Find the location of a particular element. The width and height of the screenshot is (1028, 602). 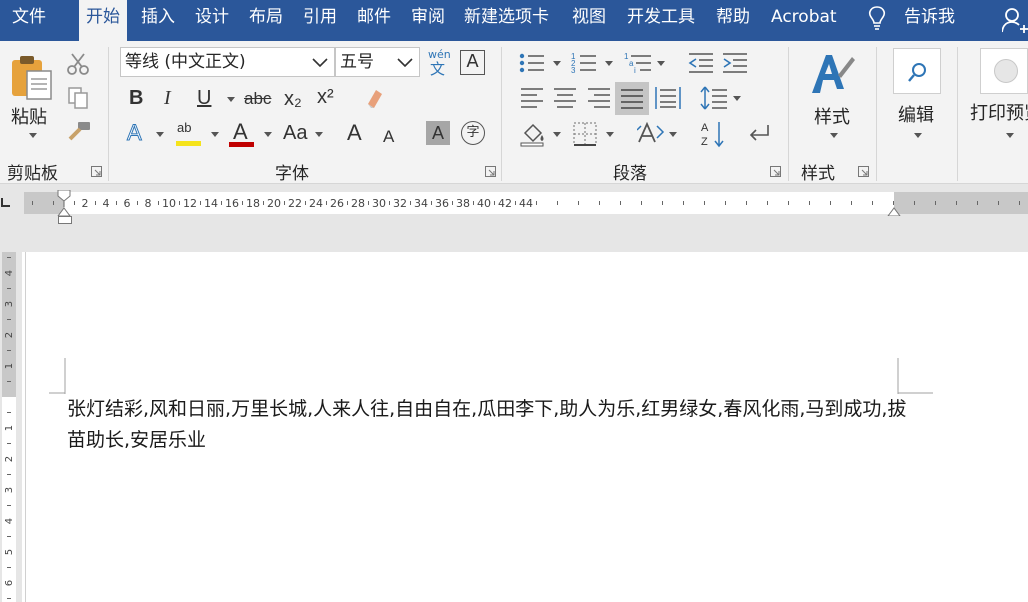

print-preview-label: 打印预览 is located at coordinates (999, 112).